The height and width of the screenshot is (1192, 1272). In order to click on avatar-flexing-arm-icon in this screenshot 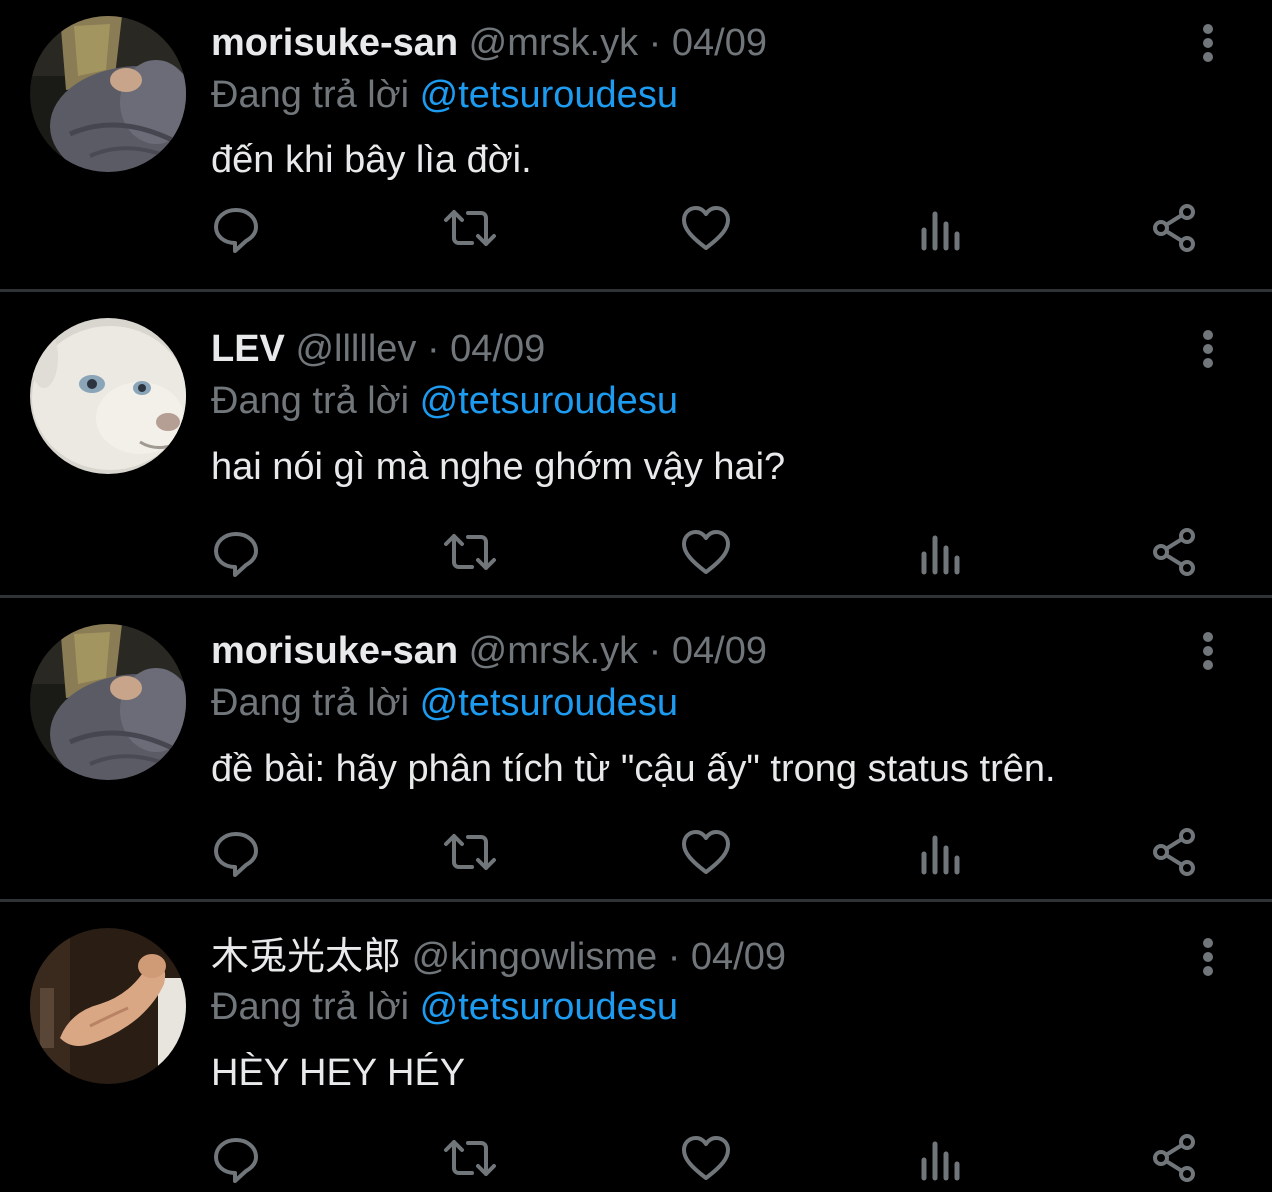, I will do `click(108, 1006)`.